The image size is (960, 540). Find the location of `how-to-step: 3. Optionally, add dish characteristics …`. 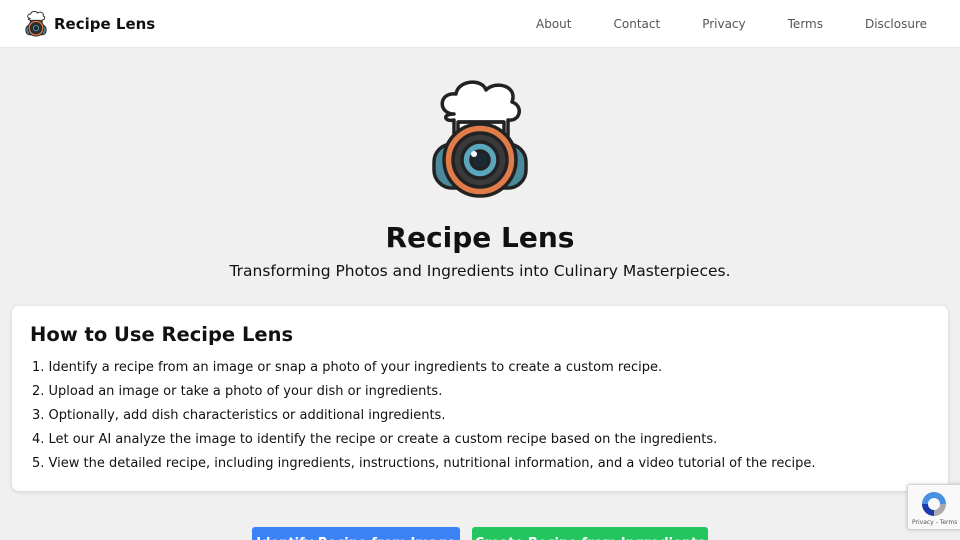

how-to-step: 3. Optionally, add dish characteristics … is located at coordinates (239, 415).